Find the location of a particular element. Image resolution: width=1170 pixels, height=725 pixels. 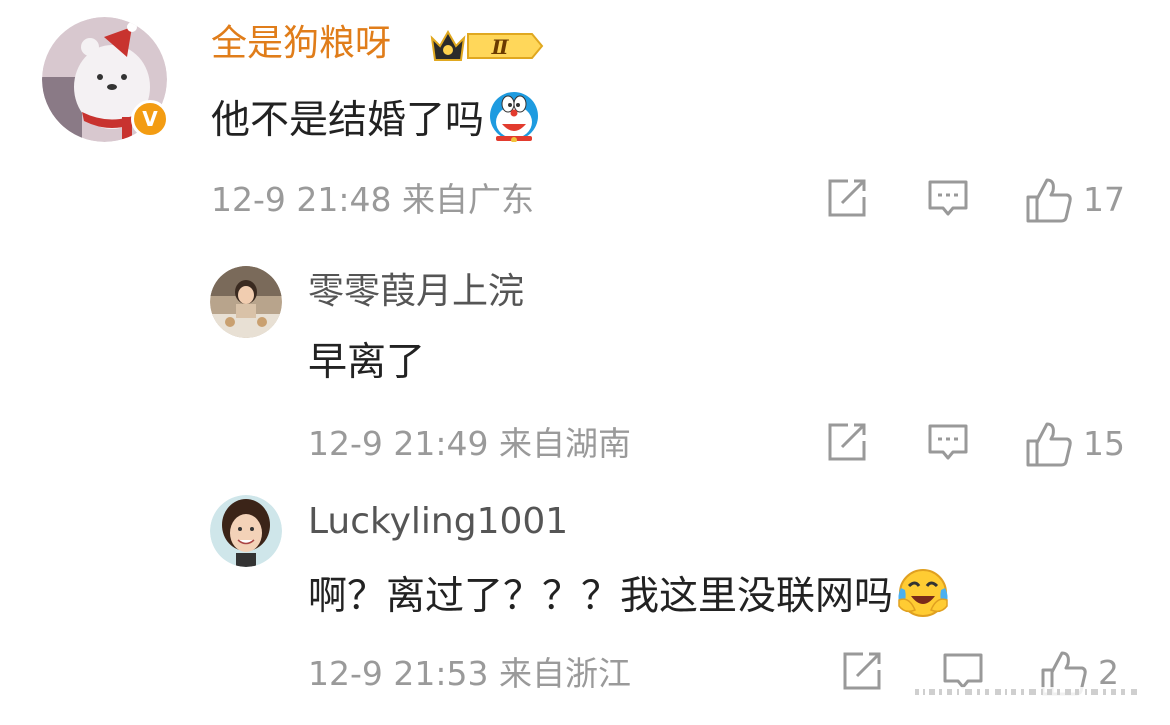

like-button: 15 is located at coordinates (1075, 444).